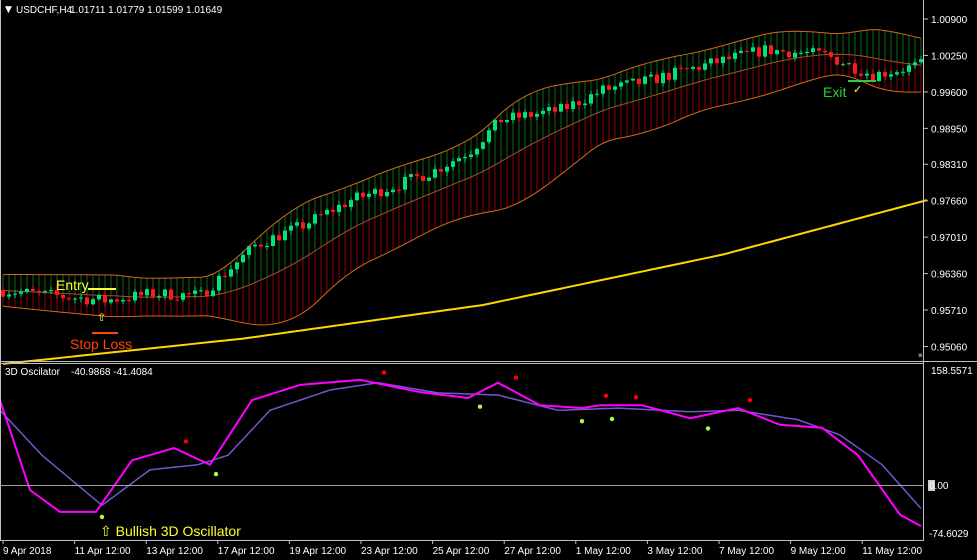  What do you see at coordinates (818, 551) in the screenshot?
I see `time-tick-label: 9 May 12:00` at bounding box center [818, 551].